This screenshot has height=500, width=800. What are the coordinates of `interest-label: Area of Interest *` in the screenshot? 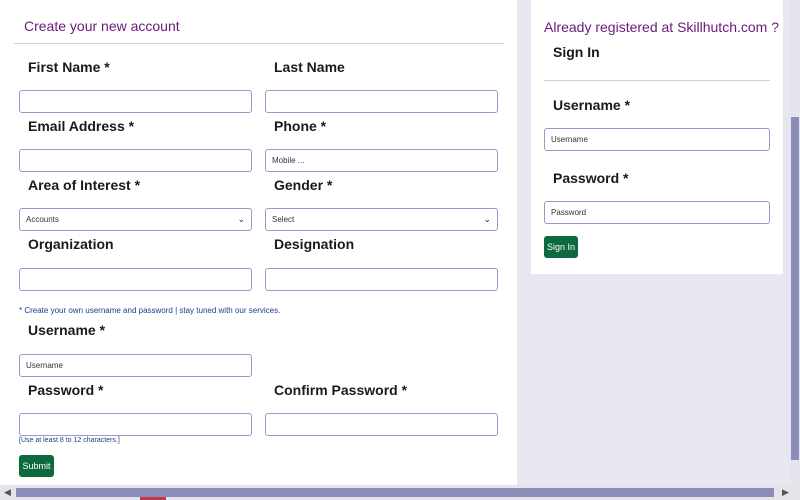 It's located at (84, 185).